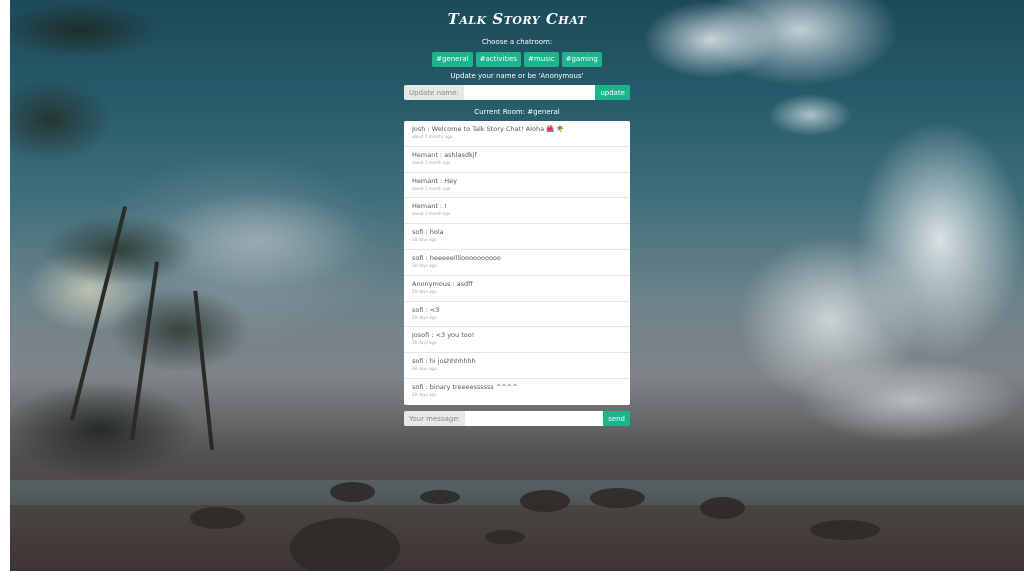 The height and width of the screenshot is (582, 1024). Describe the element at coordinates (428, 232) in the screenshot. I see `message-text: sofi : hola` at that location.